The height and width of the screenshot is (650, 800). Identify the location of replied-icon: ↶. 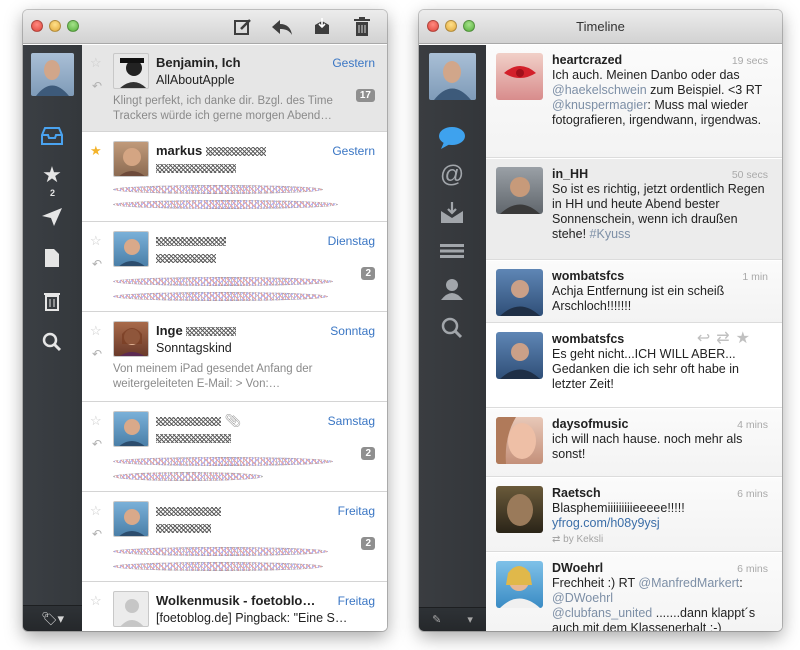
(97, 264).